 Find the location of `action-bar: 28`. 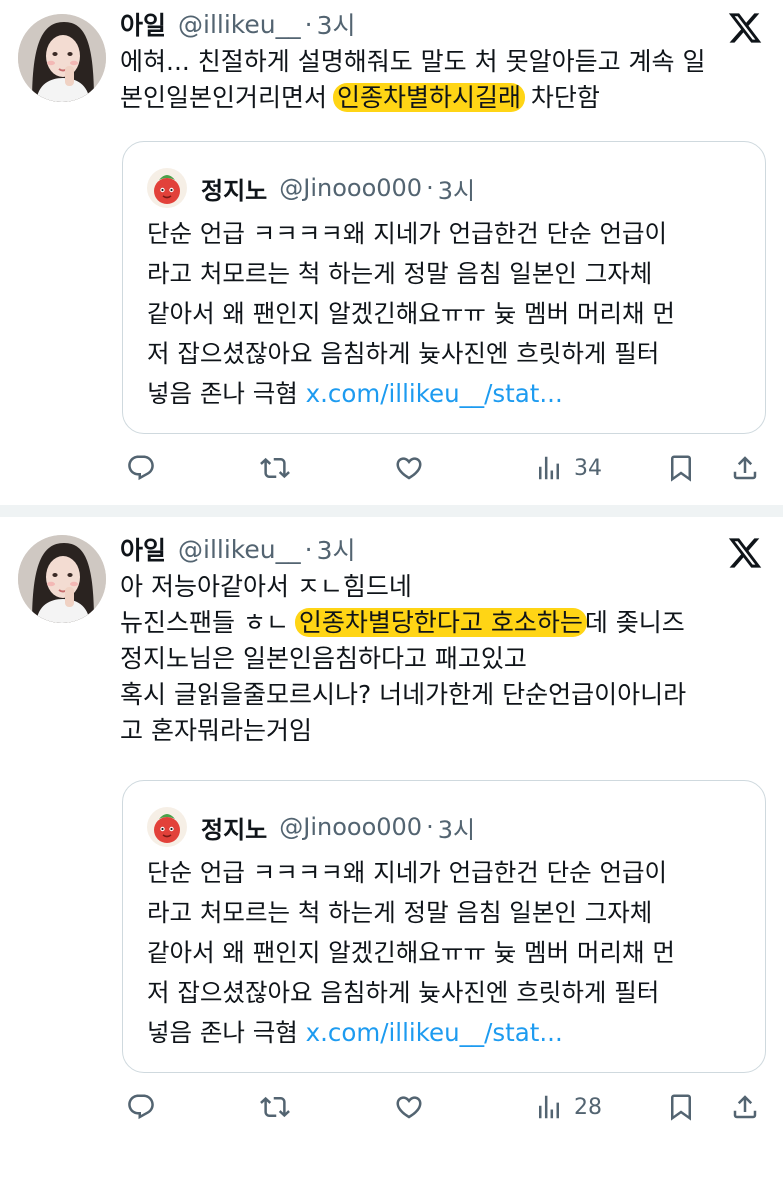

action-bar: 28 is located at coordinates (442, 1107).